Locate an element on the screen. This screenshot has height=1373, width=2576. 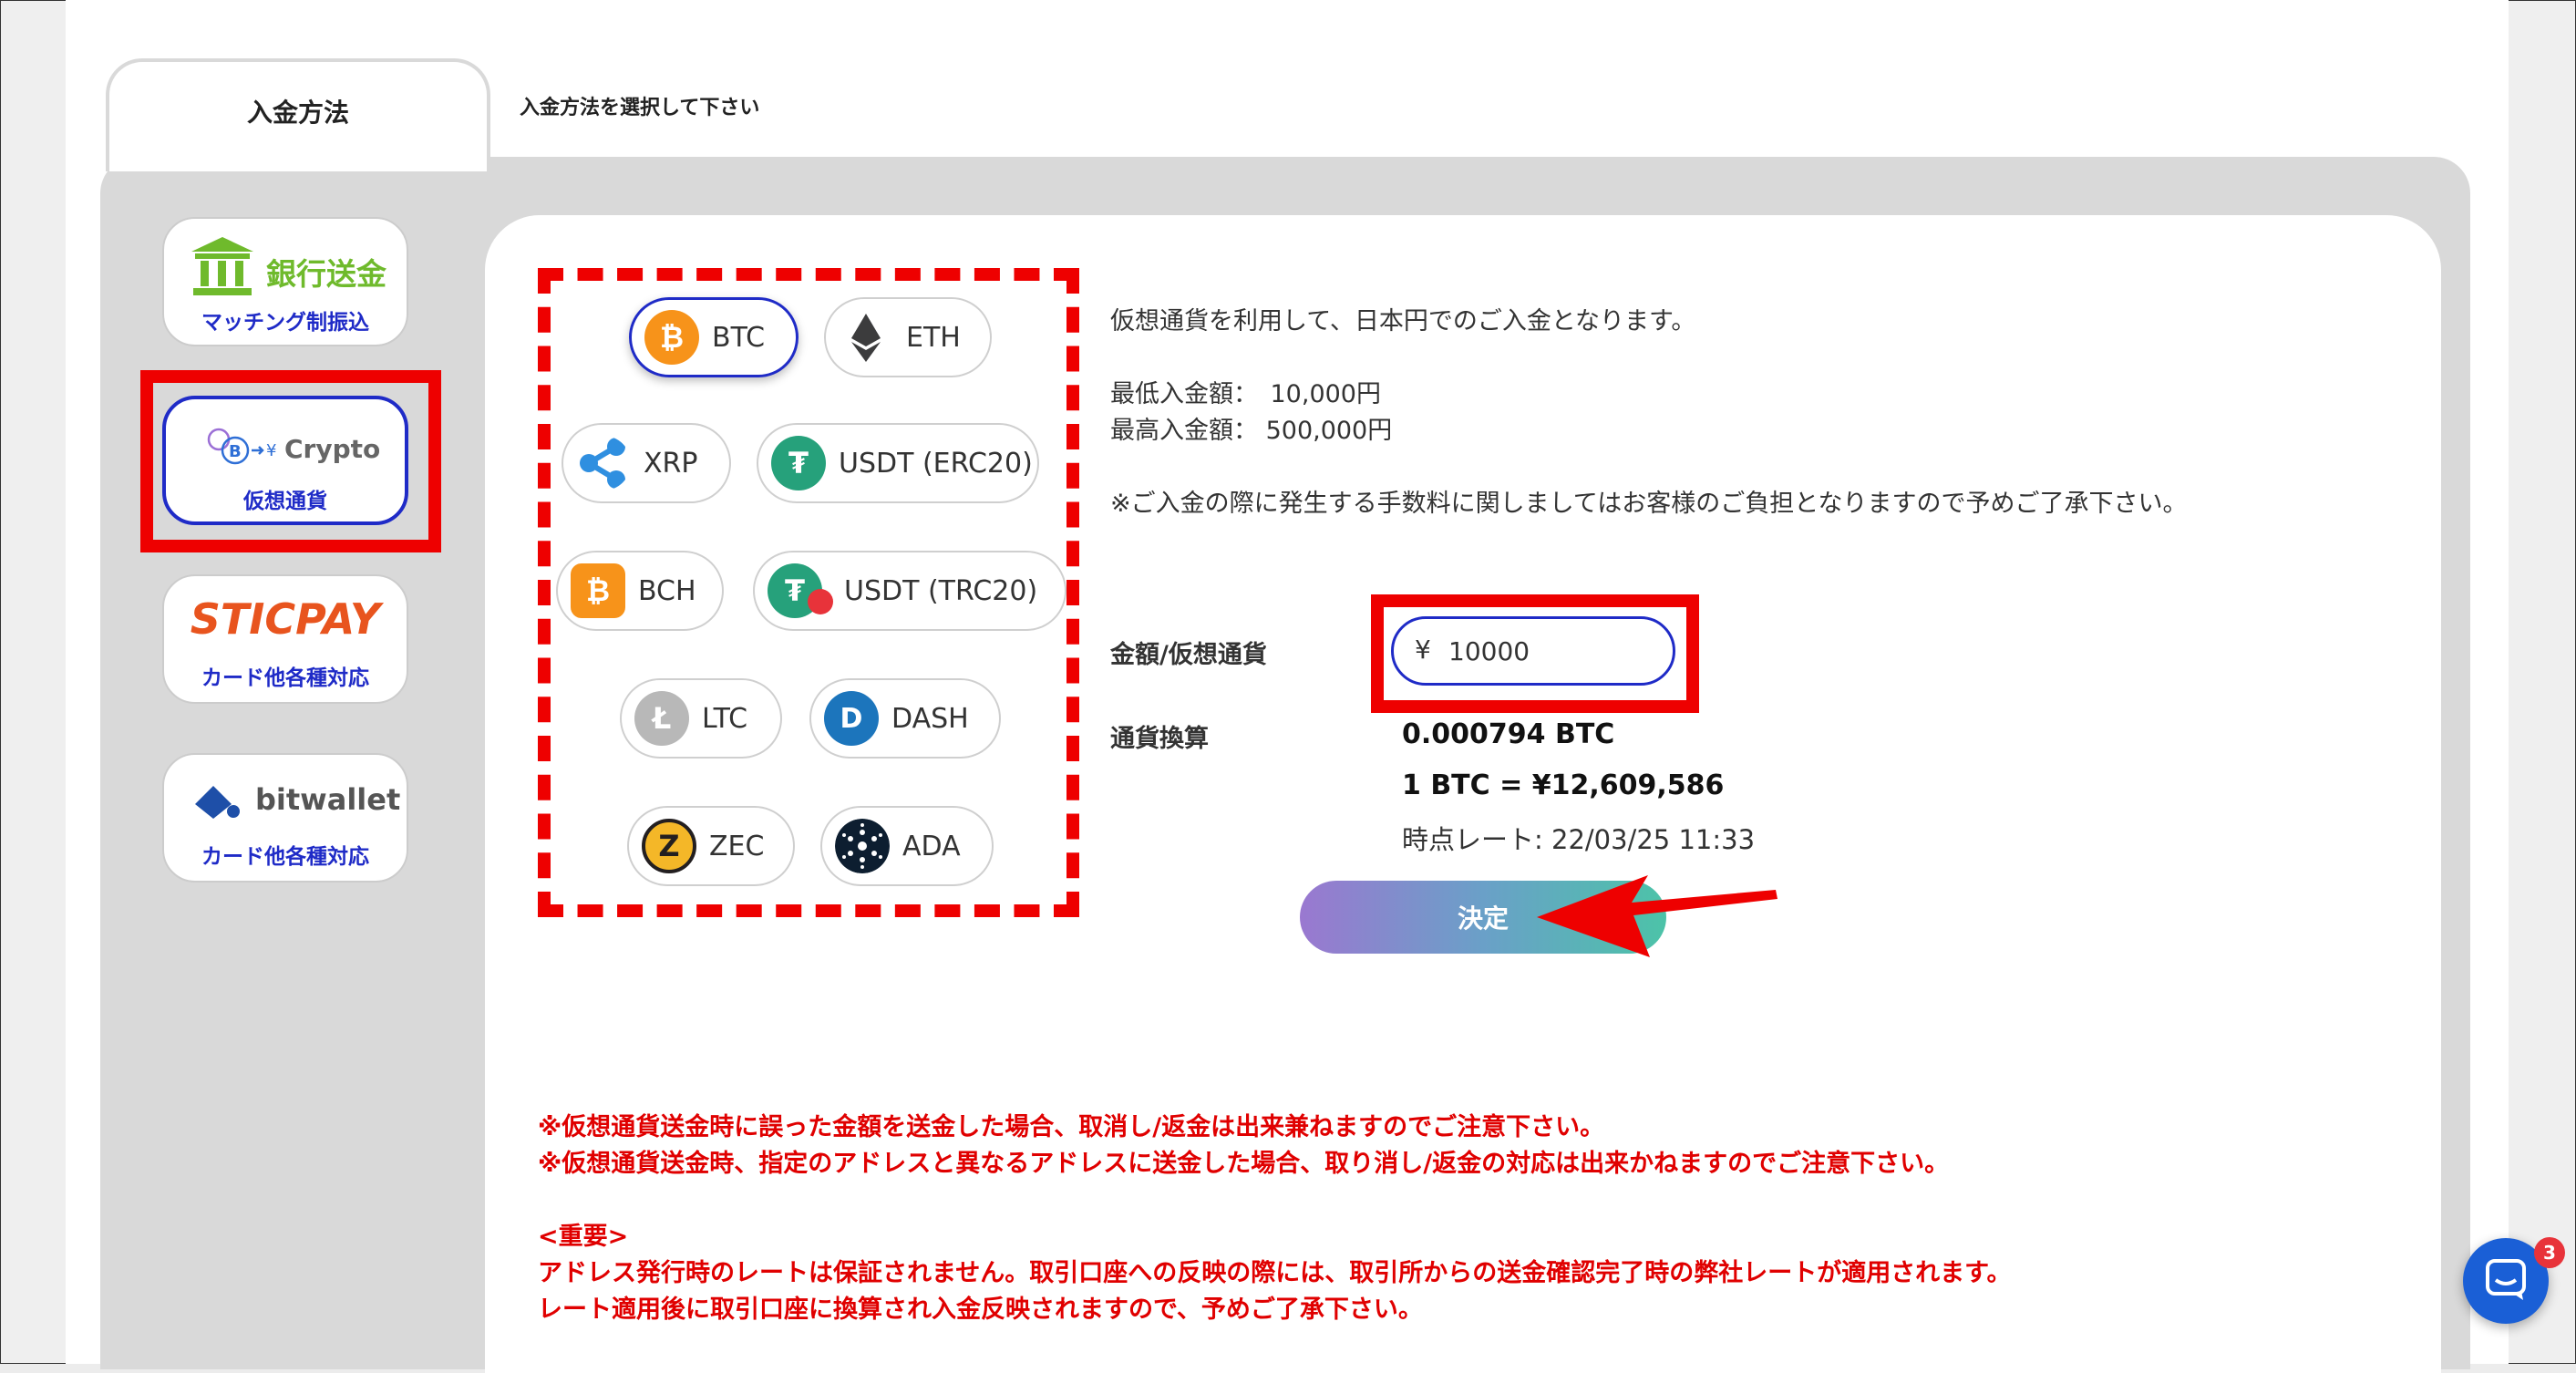
sidebar-item-bitwallet: bitwallet カード他各種対応 is located at coordinates (285, 818).